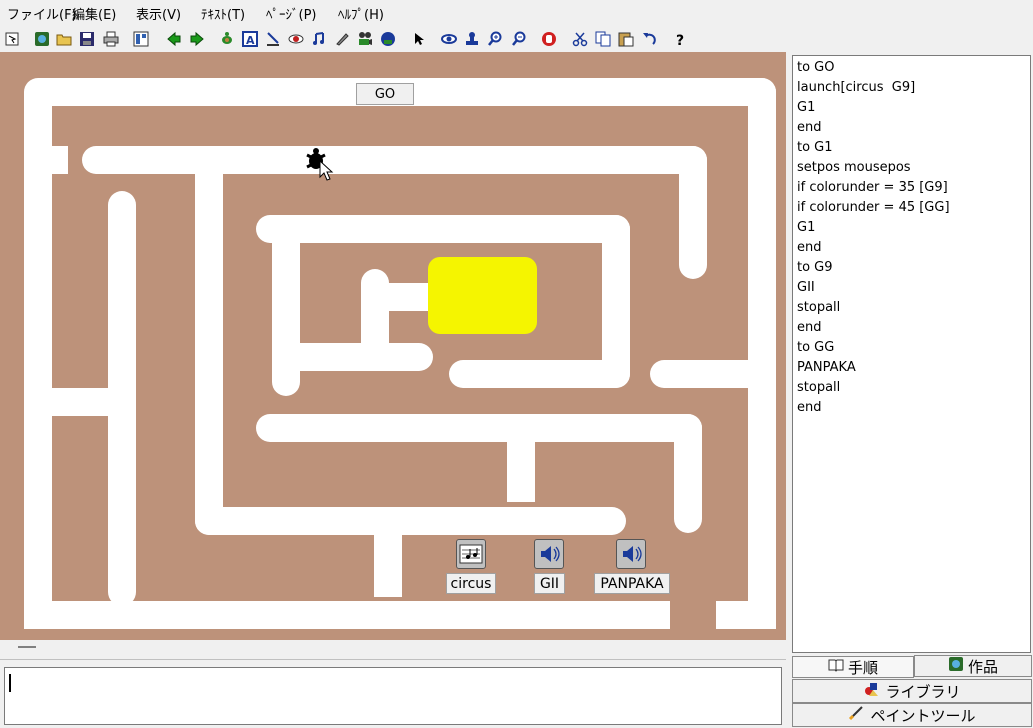 This screenshot has width=1033, height=728. Describe the element at coordinates (816, 67) in the screenshot. I see `code-line: to GO` at that location.